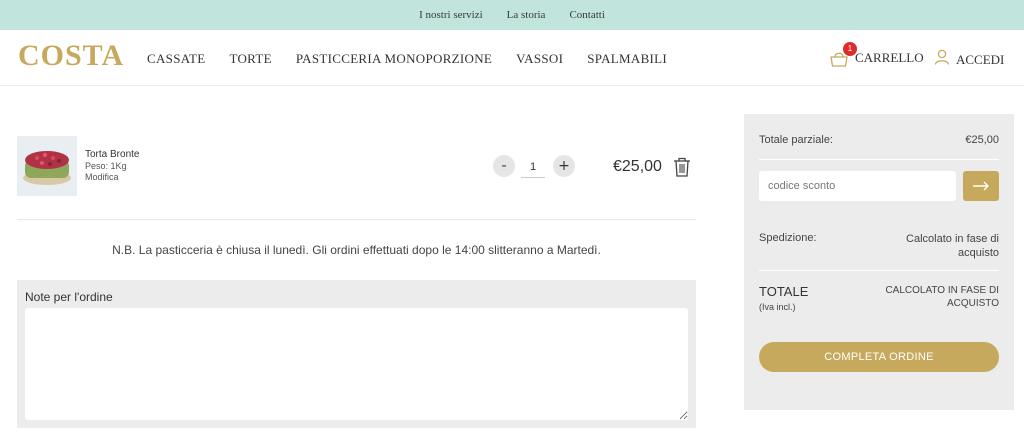 The image size is (1024, 445). Describe the element at coordinates (637, 166) in the screenshot. I see `item-price: €25,00` at that location.